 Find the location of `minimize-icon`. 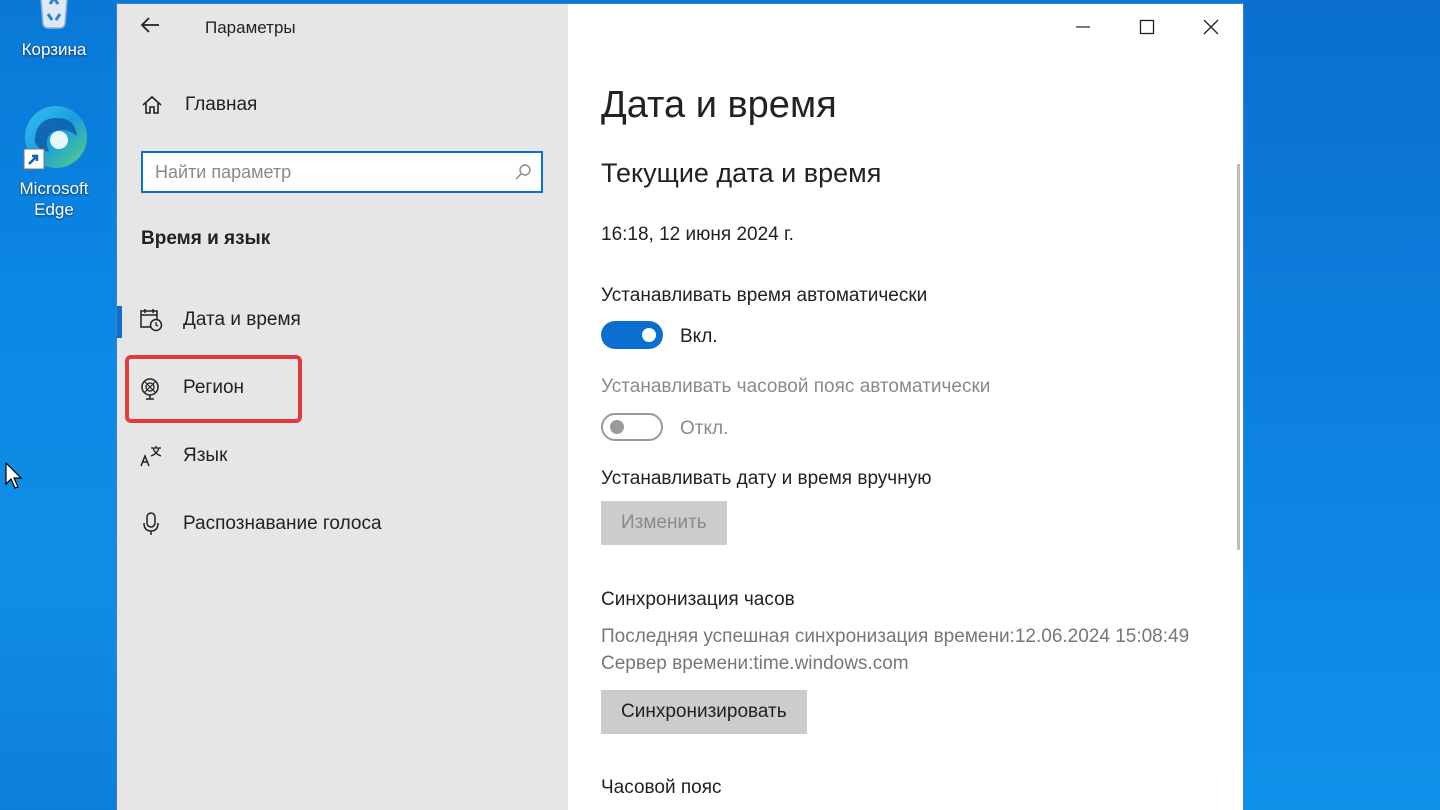

minimize-icon is located at coordinates (1083, 27).